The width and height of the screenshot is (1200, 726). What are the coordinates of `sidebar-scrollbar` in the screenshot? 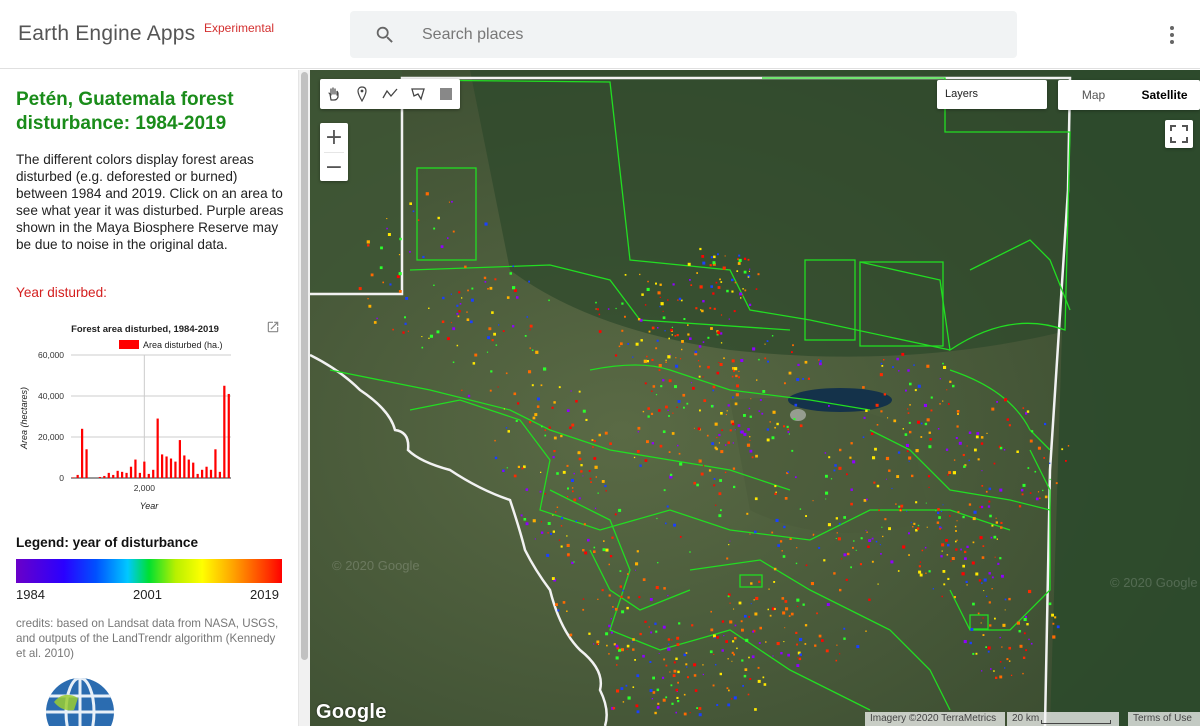 It's located at (304, 398).